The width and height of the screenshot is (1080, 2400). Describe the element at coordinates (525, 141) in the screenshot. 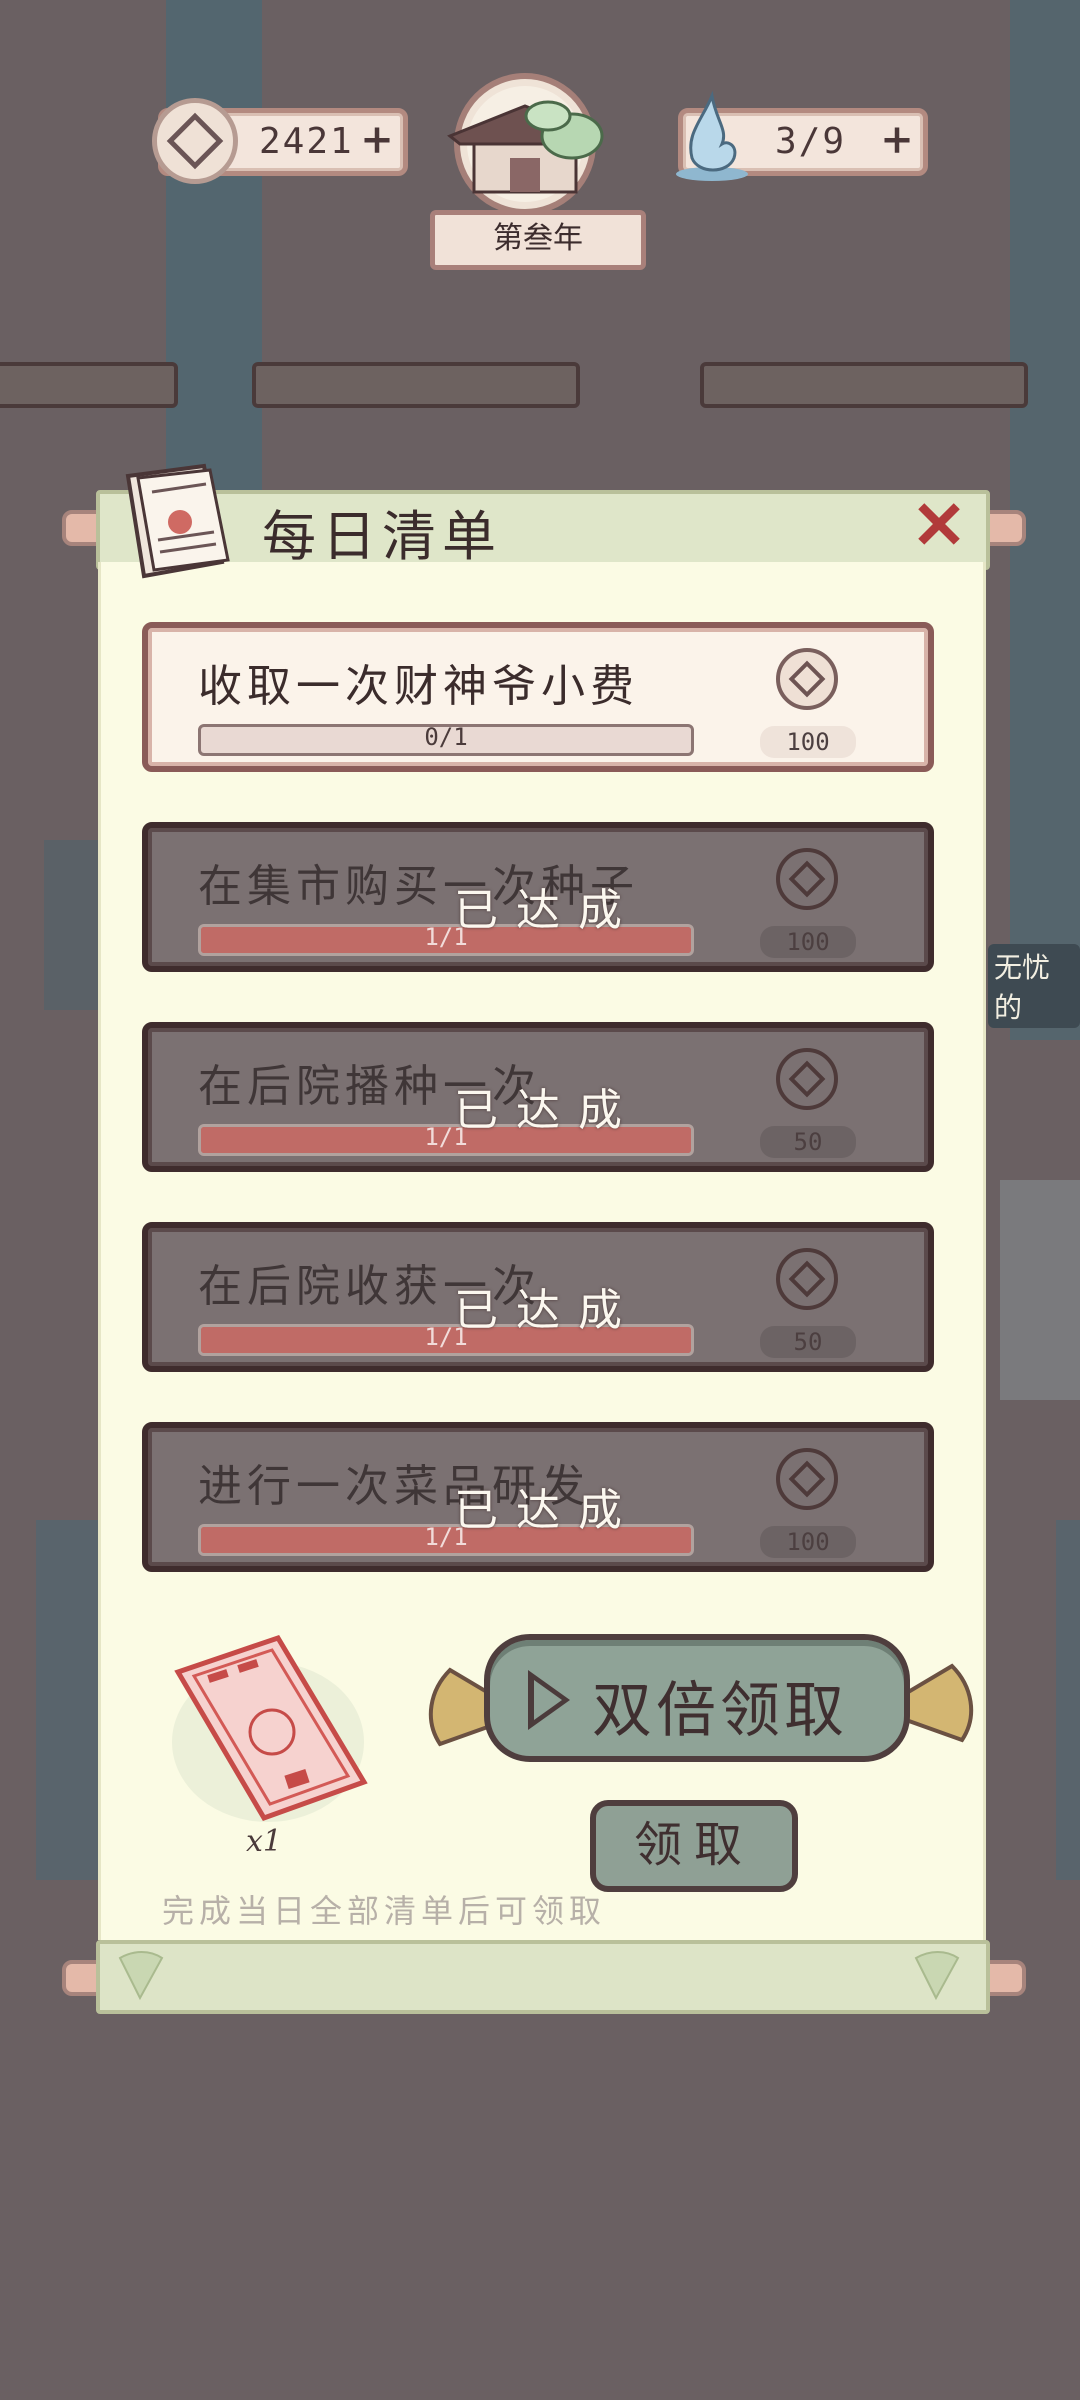

I see `house-emblem` at that location.